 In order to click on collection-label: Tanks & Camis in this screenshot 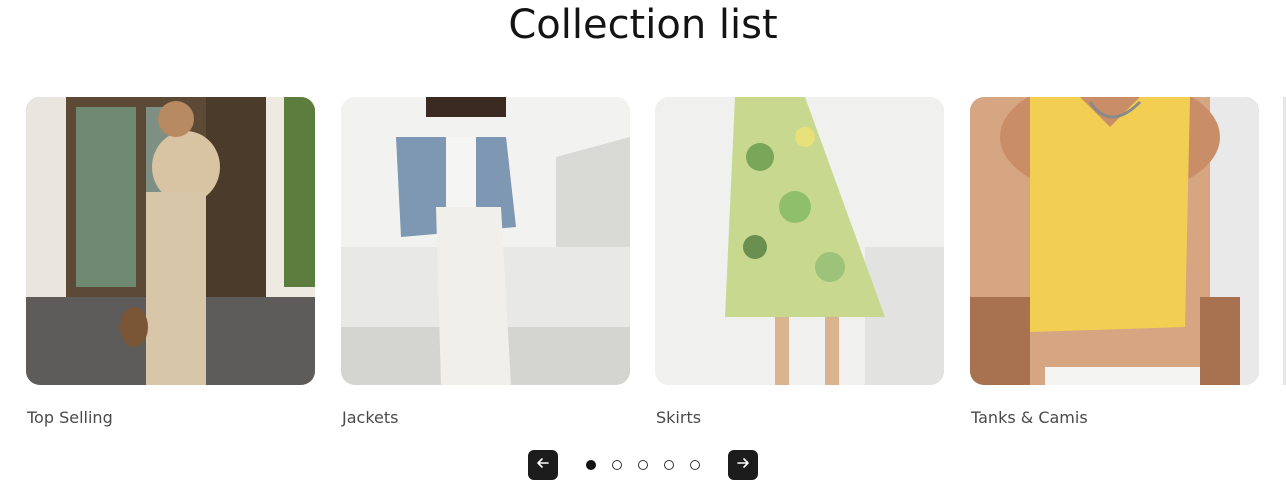, I will do `click(1029, 417)`.